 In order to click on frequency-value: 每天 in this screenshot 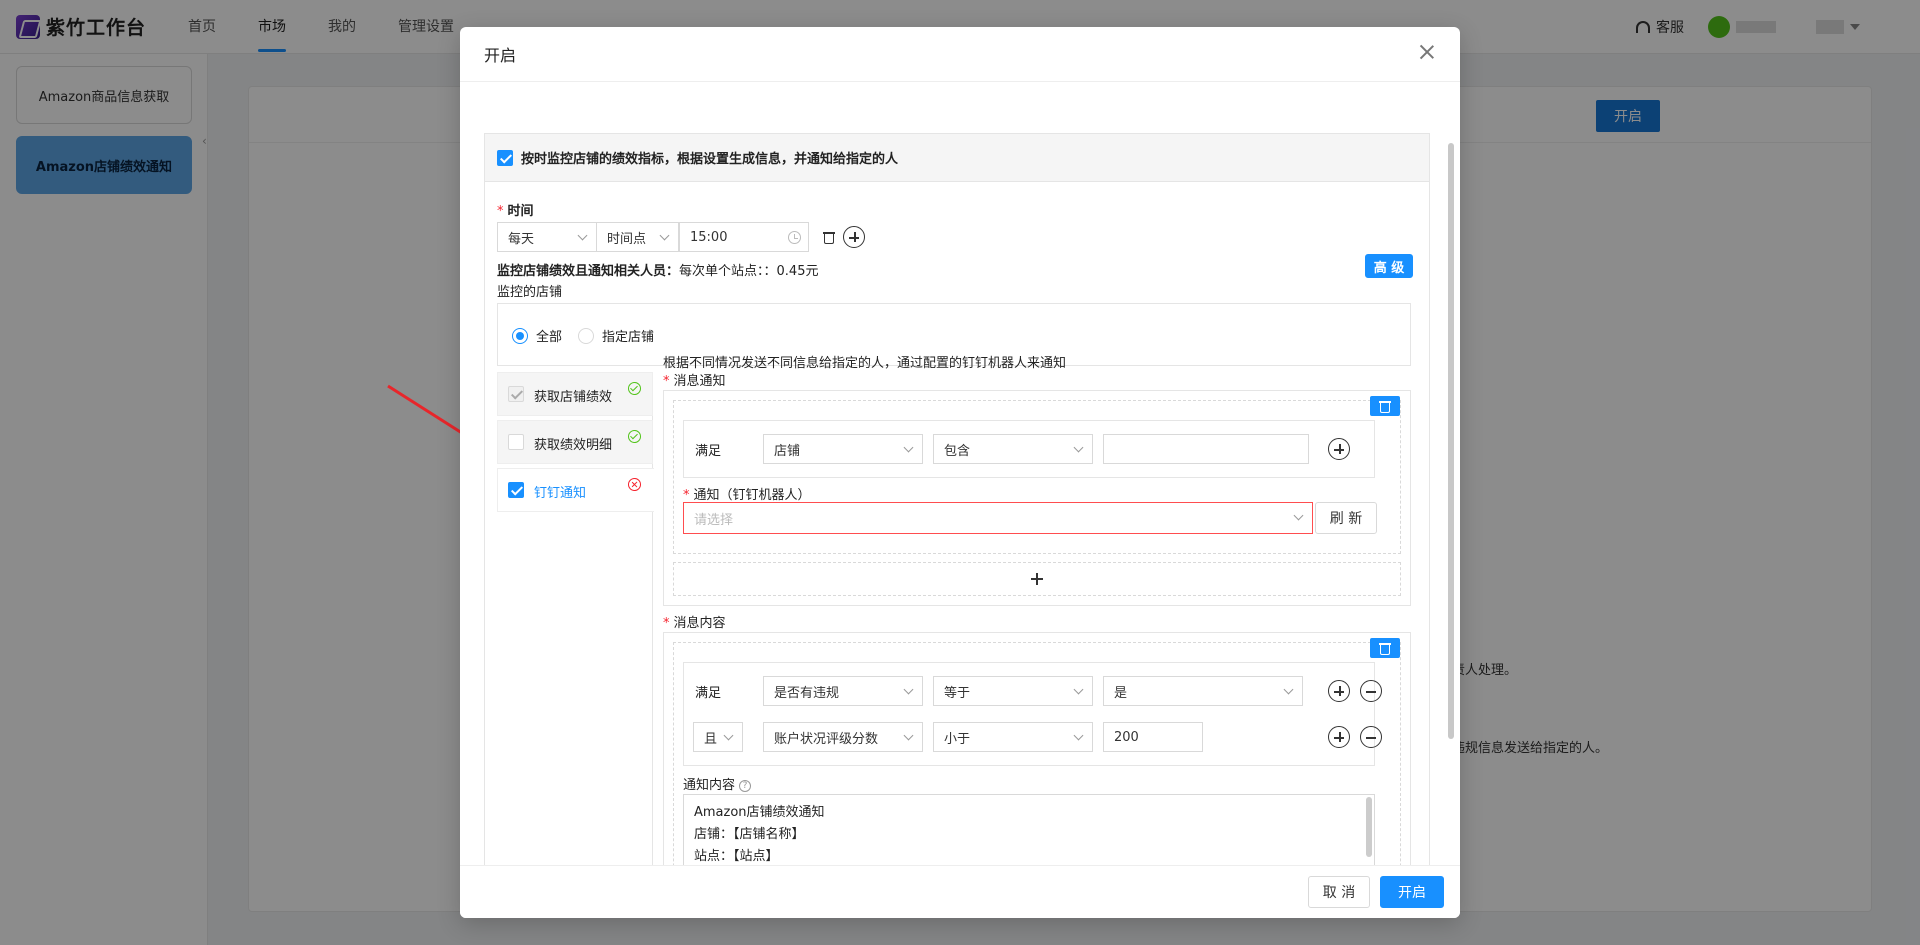, I will do `click(521, 239)`.